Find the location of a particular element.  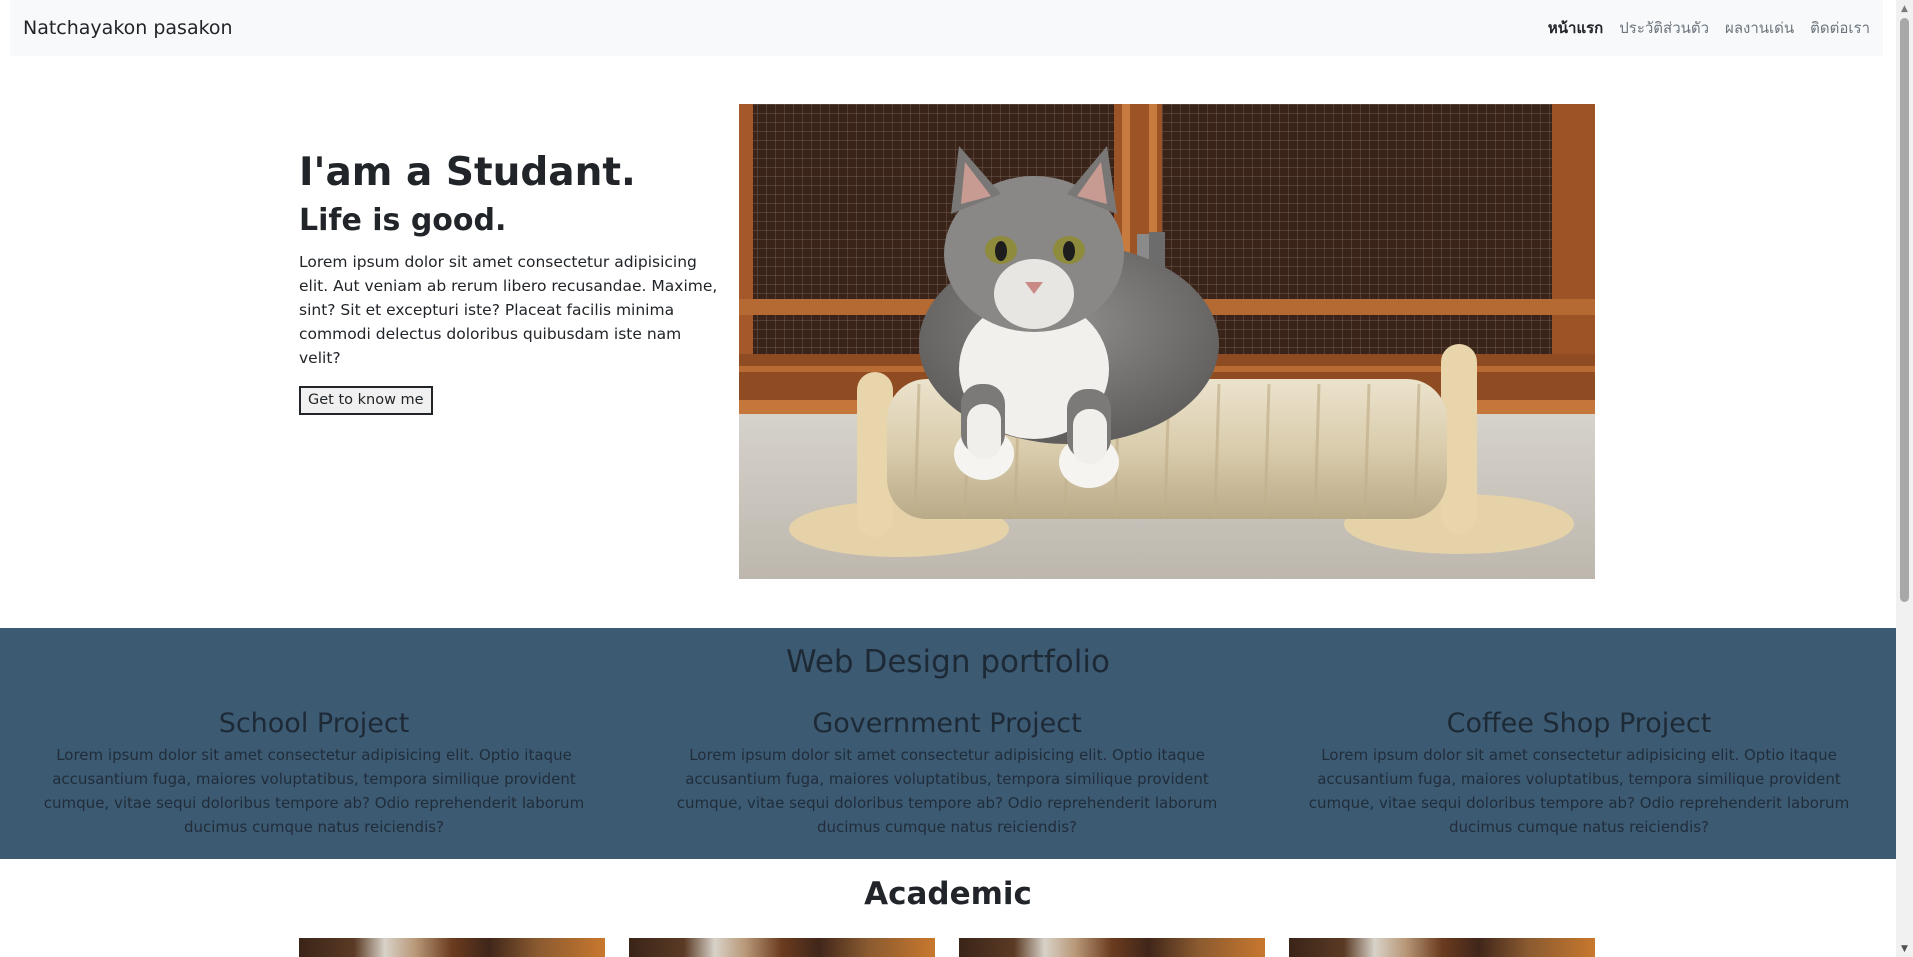

project-title: School Project is located at coordinates (314, 723).